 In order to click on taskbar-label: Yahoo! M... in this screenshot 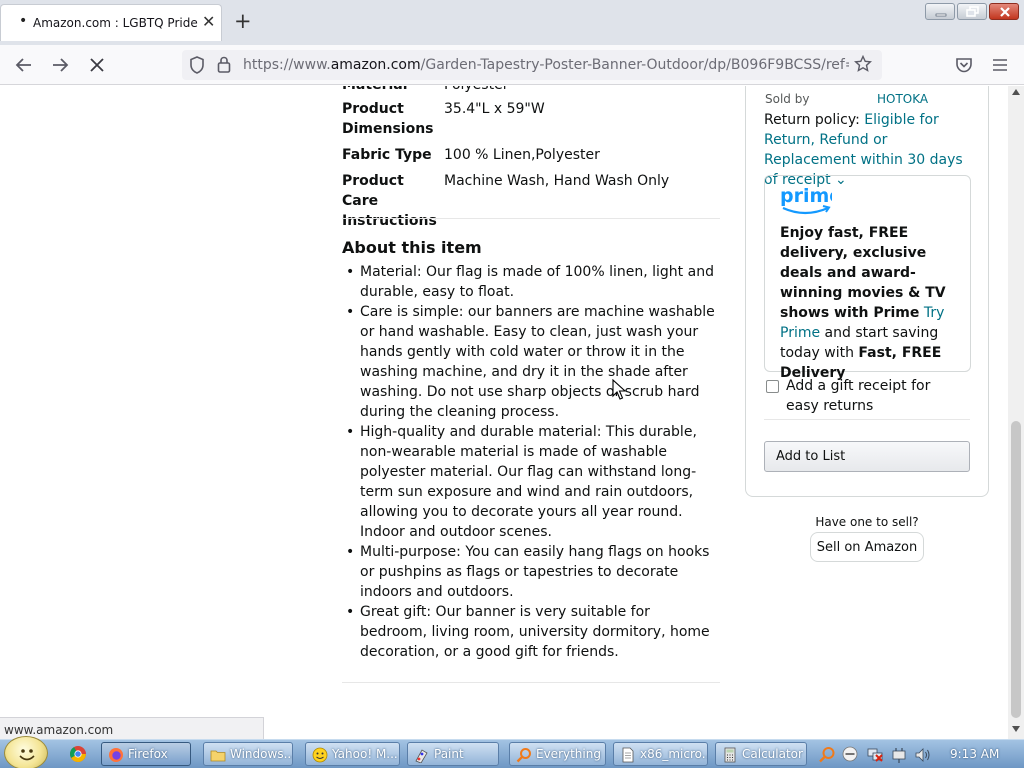, I will do `click(365, 754)`.